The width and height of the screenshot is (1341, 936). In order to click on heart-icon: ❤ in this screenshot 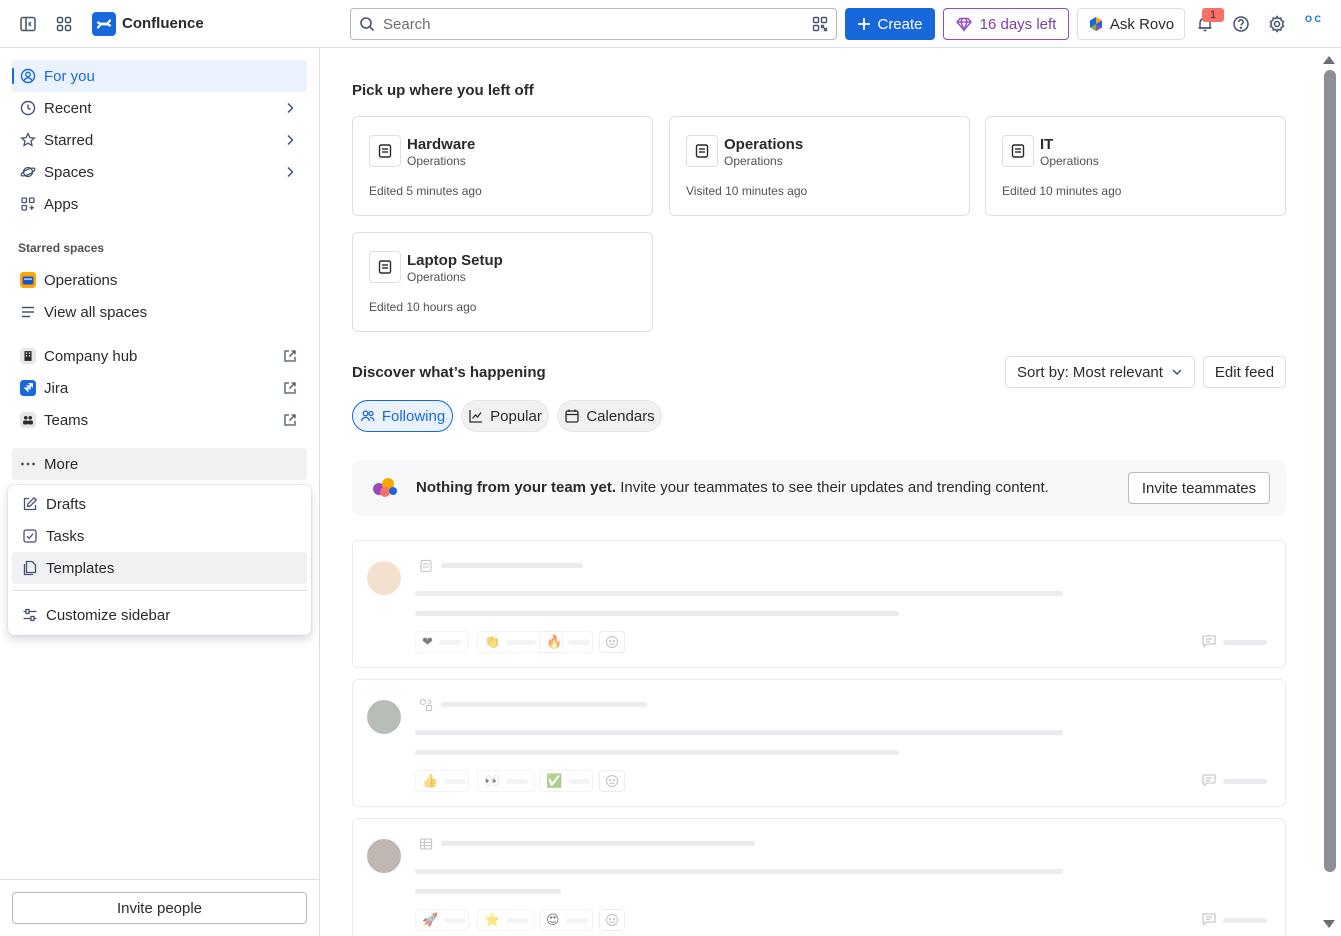, I will do `click(427, 641)`.